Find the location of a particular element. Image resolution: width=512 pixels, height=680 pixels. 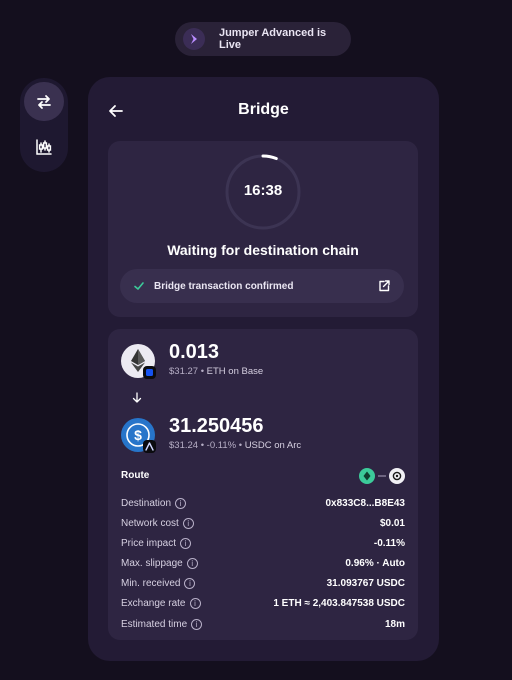

confirmation-text: Bridge transaction confirmed is located at coordinates (224, 286).